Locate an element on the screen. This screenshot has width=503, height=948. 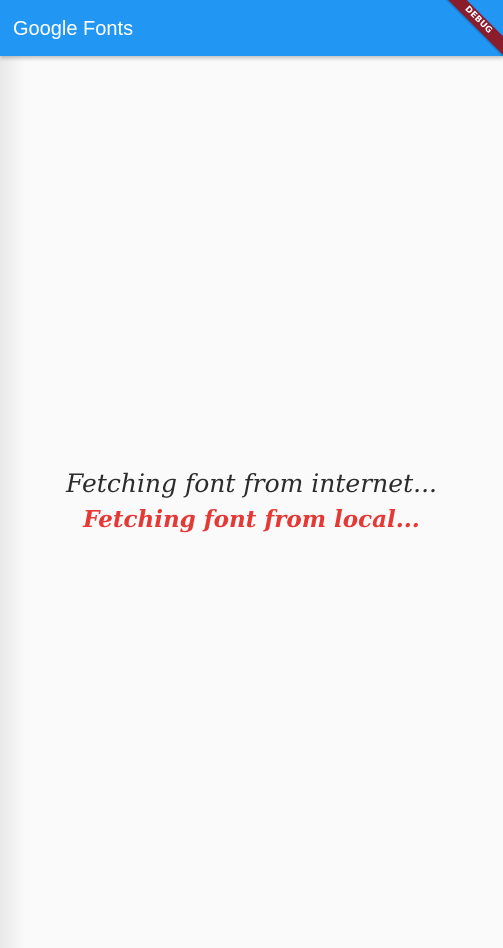
left-edge-shadow is located at coordinates (13, 502).